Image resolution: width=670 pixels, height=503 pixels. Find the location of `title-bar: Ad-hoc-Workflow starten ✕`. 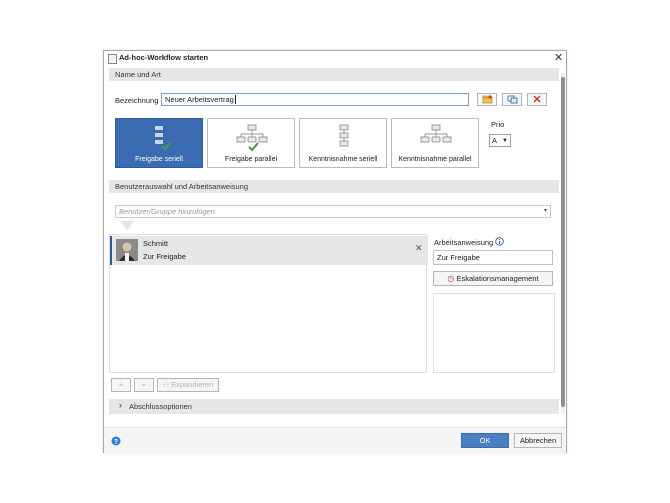

title-bar: Ad-hoc-Workflow starten ✕ is located at coordinates (335, 58).